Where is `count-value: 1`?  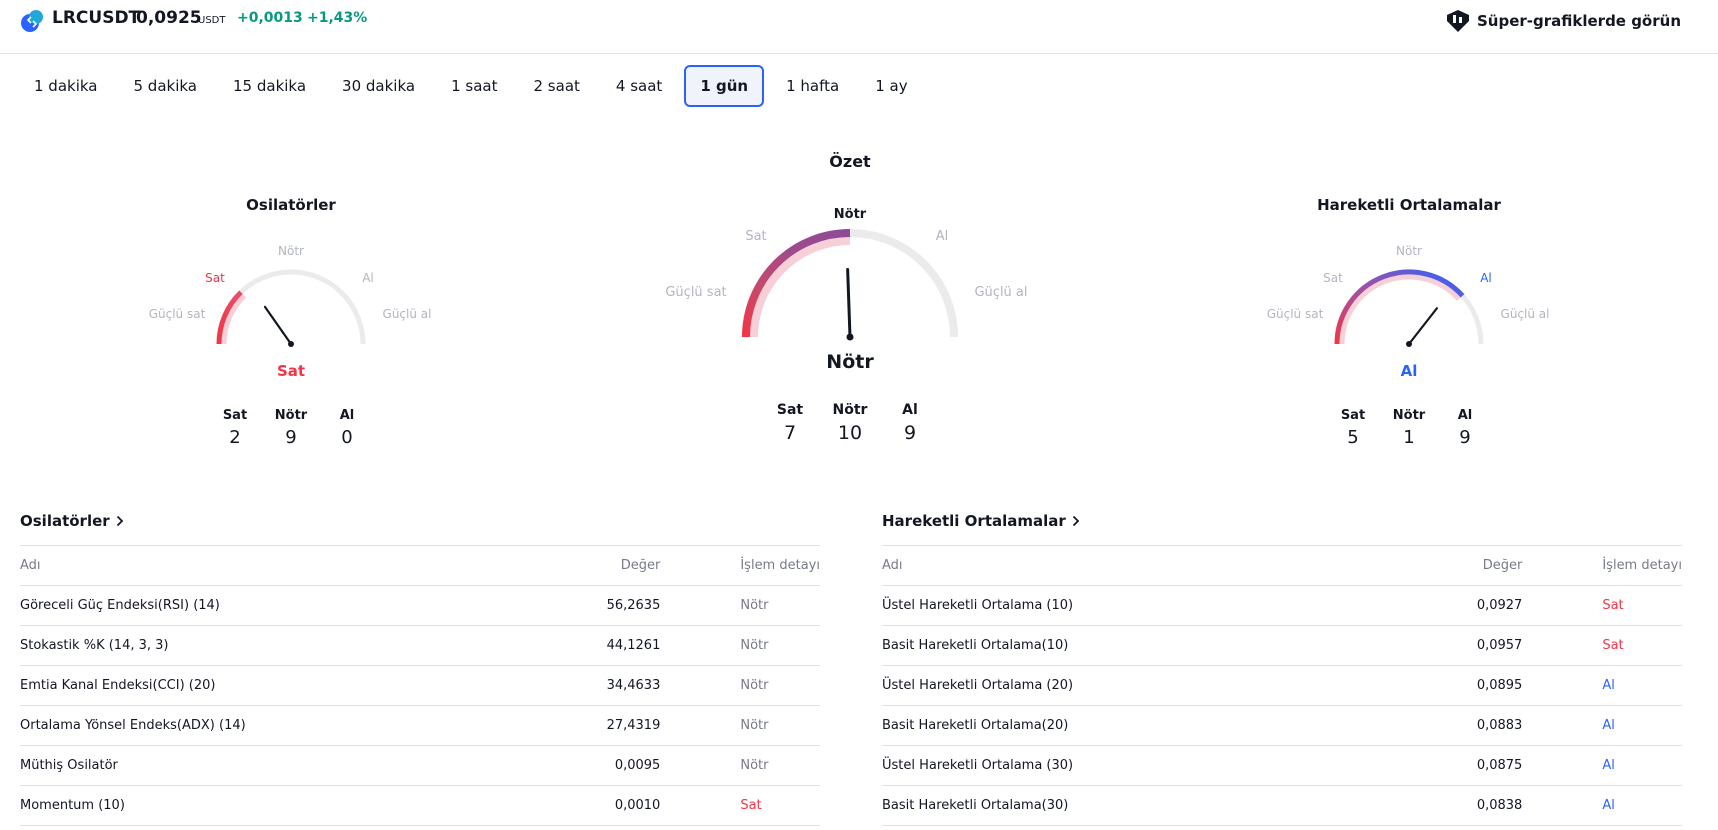
count-value: 1 is located at coordinates (1409, 437).